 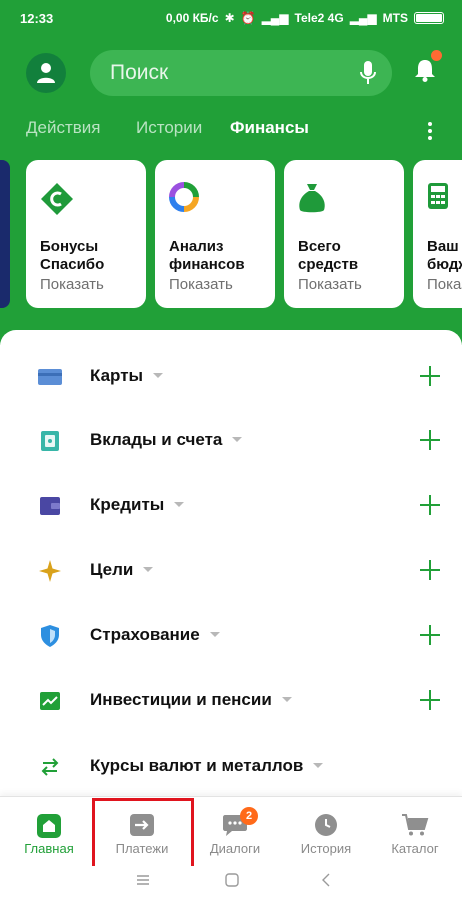 I want to click on nav-label: Каталог, so click(x=415, y=848).